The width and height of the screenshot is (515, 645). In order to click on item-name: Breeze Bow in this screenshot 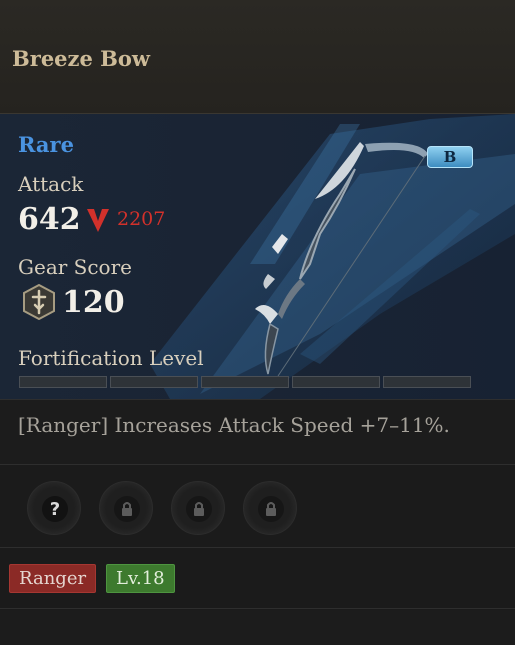, I will do `click(81, 58)`.